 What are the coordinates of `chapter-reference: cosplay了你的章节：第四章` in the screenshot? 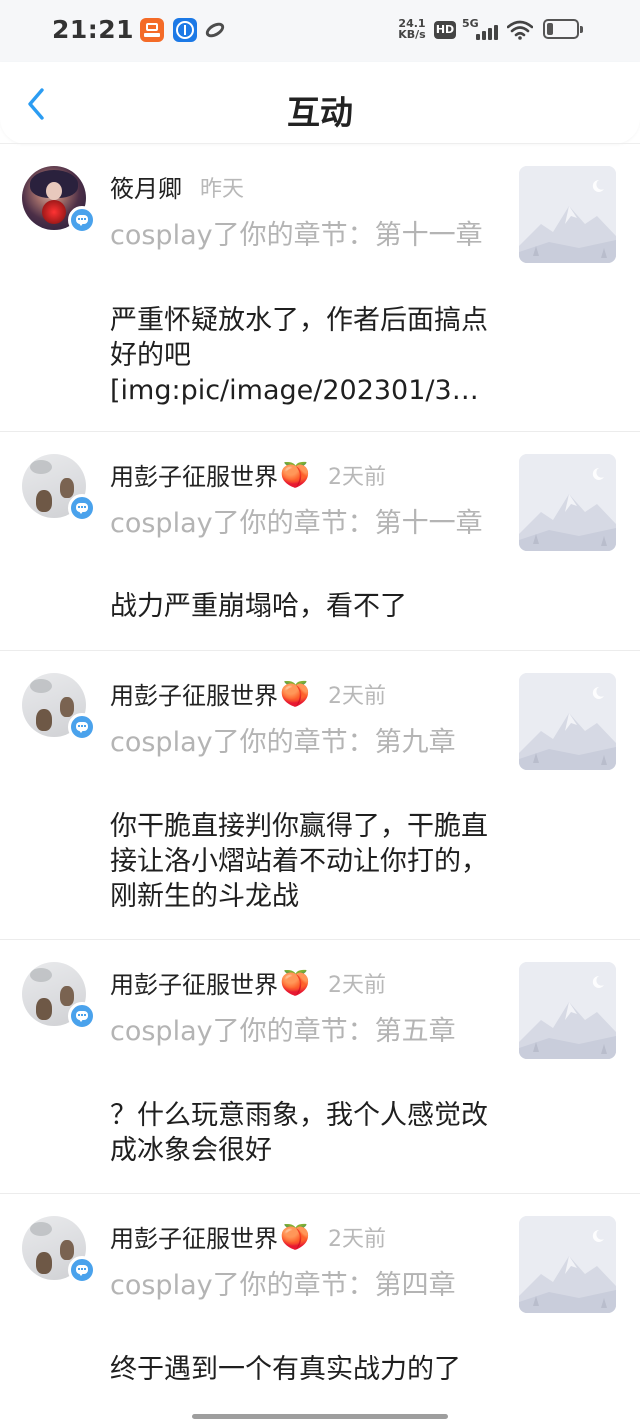 It's located at (300, 1285).